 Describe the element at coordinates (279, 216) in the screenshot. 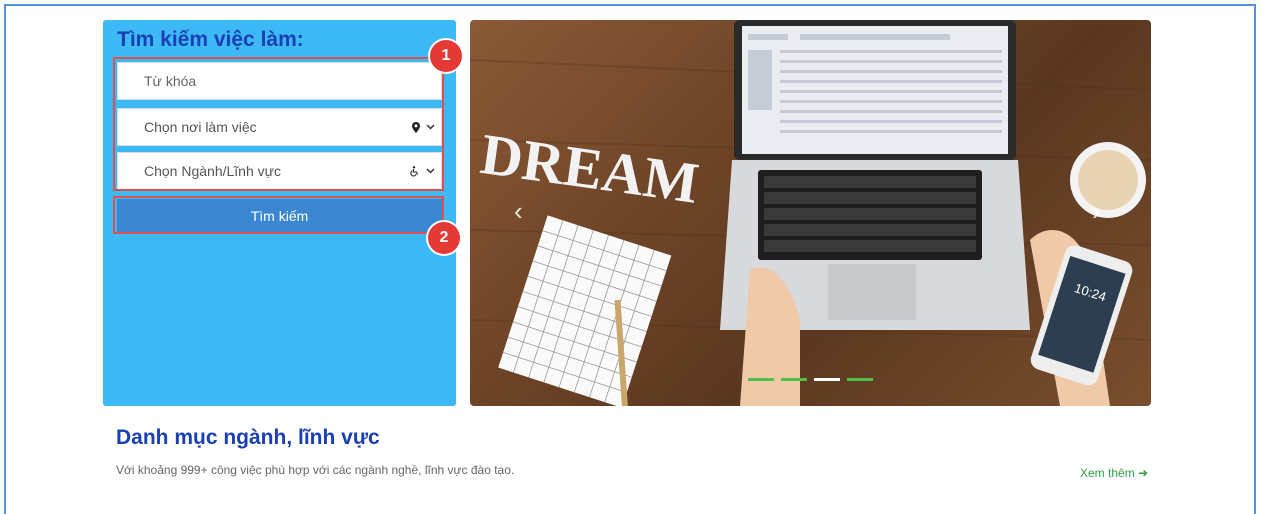

I see `search-button: Tìm kiếm` at that location.